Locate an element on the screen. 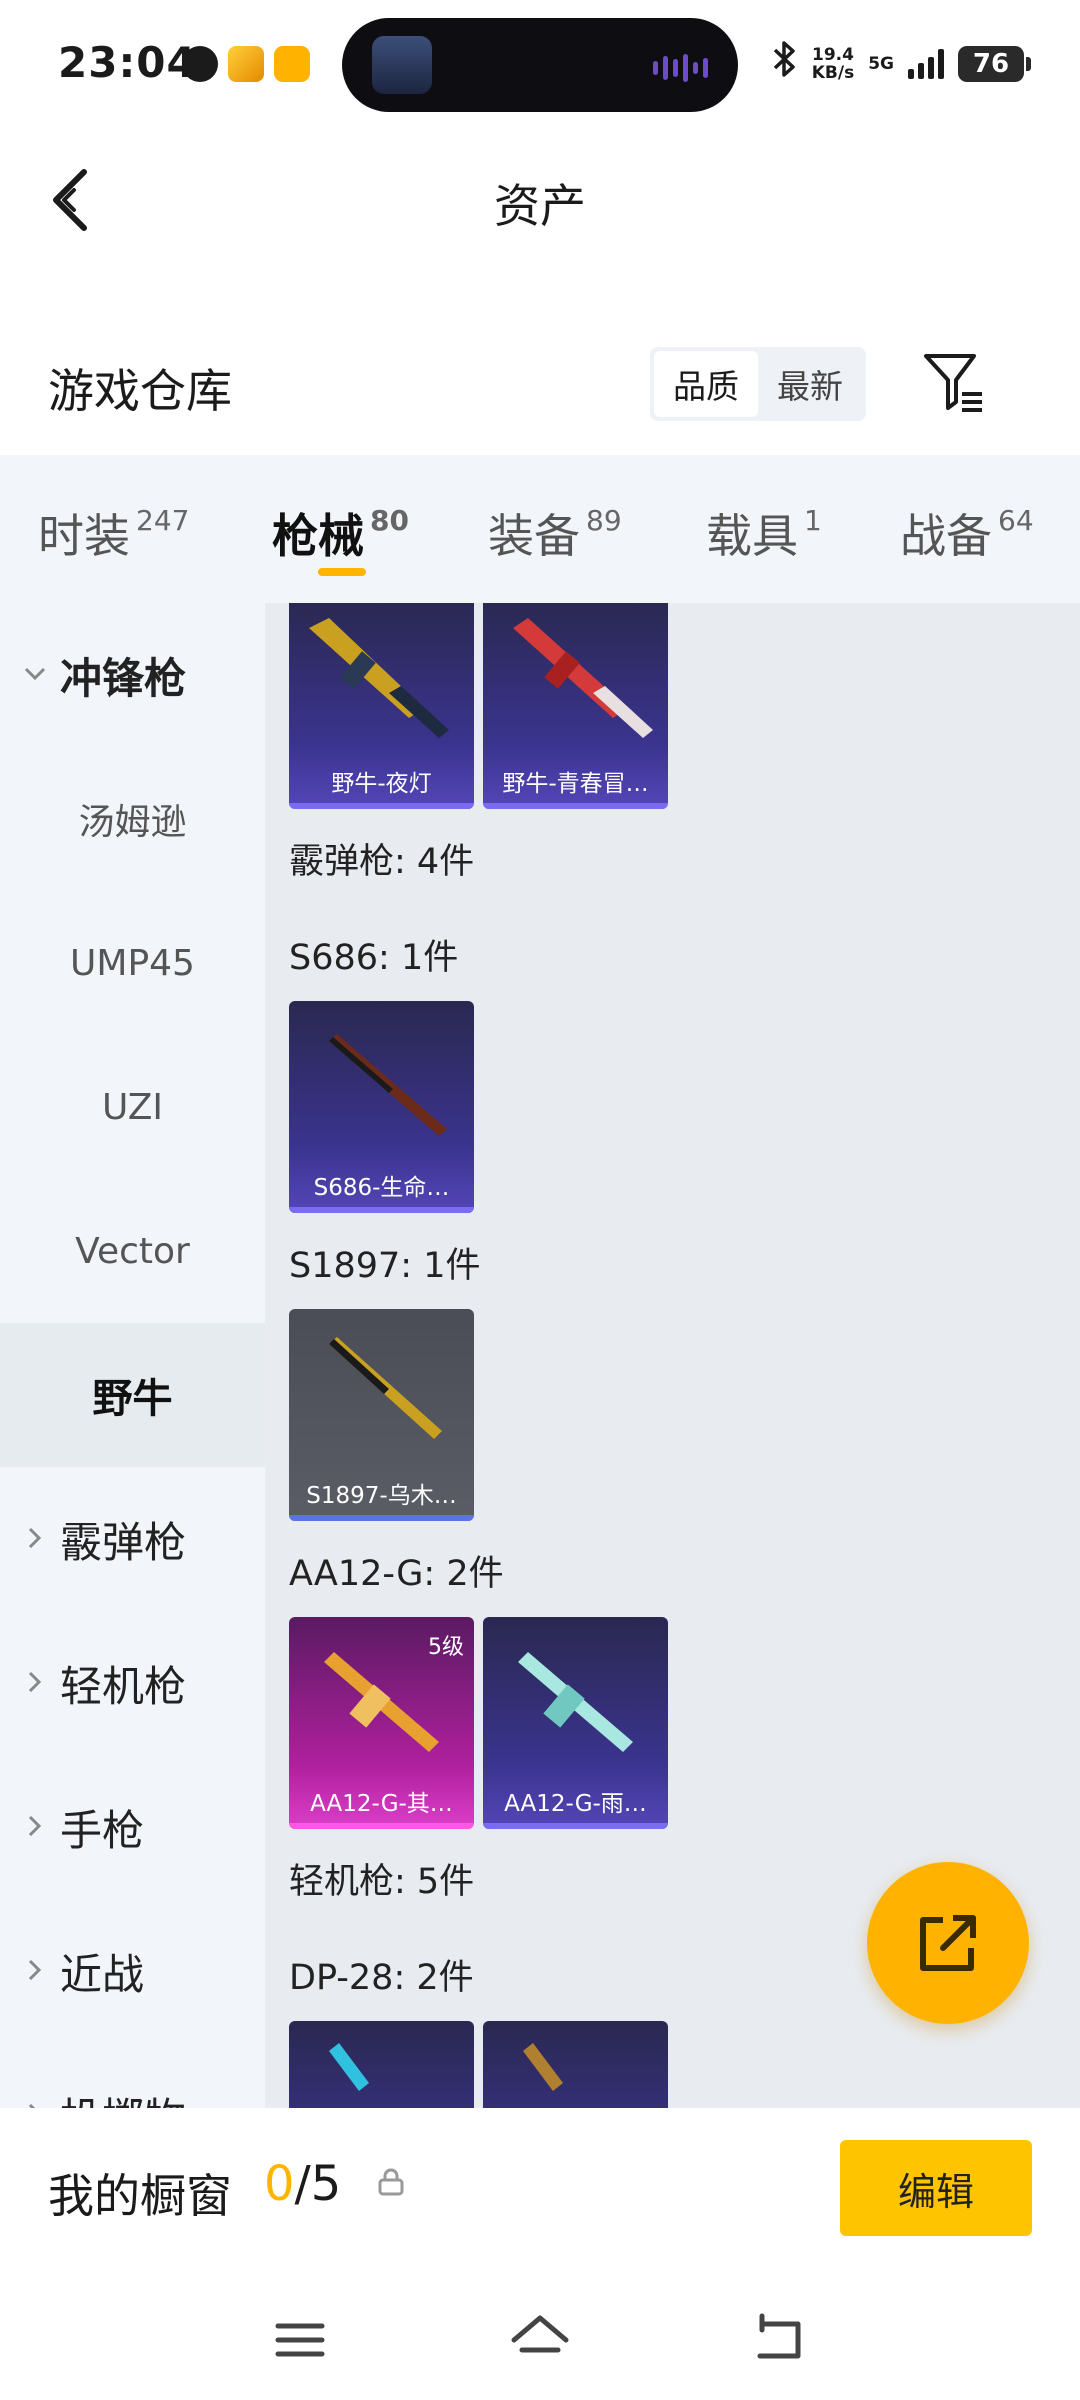  sidebar-item-vector: Vector is located at coordinates (132, 1251).